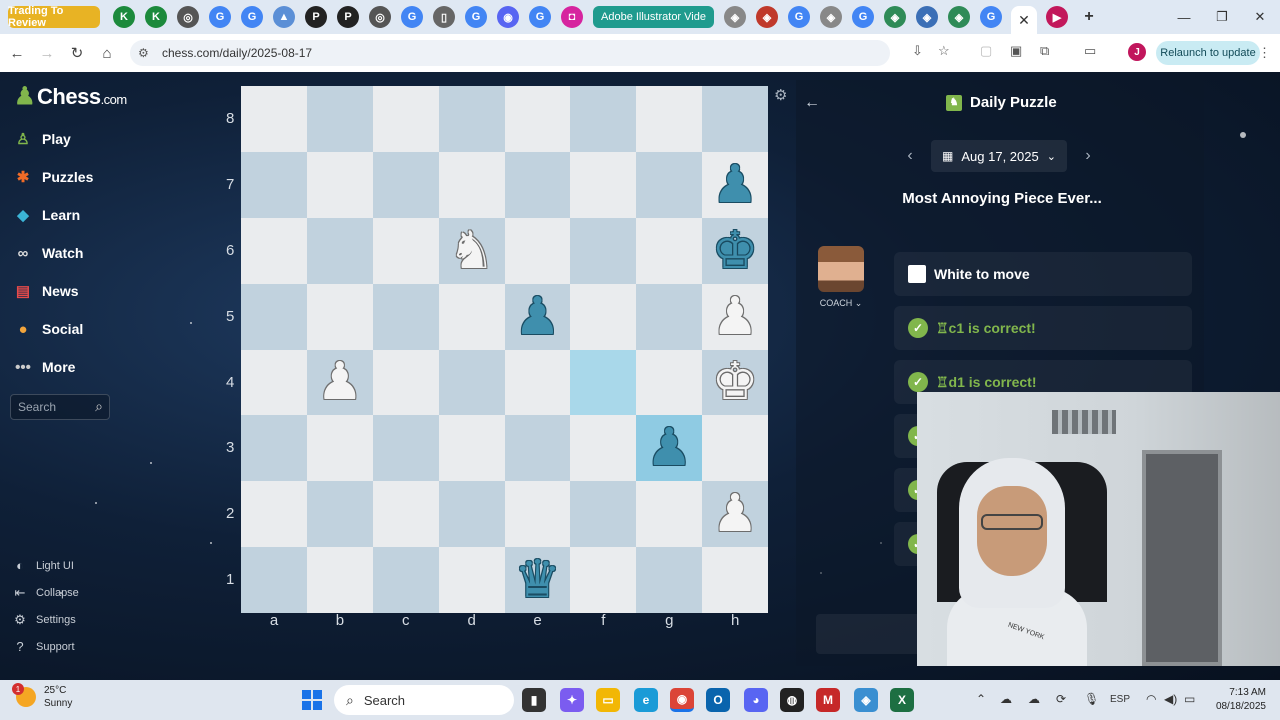  What do you see at coordinates (926, 17) in the screenshot?
I see `tab-favicon-e: ◈` at bounding box center [926, 17].